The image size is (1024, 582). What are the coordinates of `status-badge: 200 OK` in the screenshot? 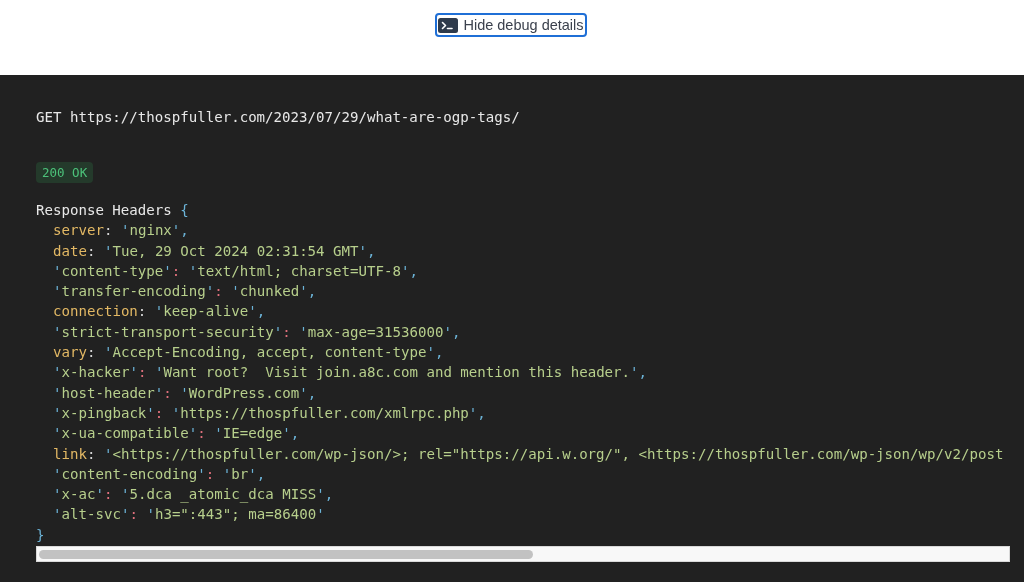 It's located at (65, 172).